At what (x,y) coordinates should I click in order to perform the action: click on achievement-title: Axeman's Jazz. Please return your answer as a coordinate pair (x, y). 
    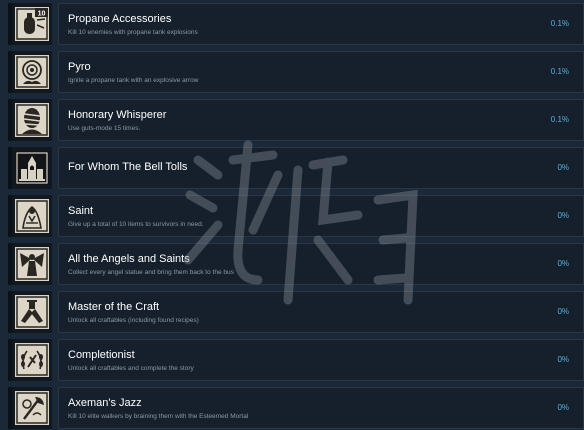
    Looking at the image, I should click on (105, 403).